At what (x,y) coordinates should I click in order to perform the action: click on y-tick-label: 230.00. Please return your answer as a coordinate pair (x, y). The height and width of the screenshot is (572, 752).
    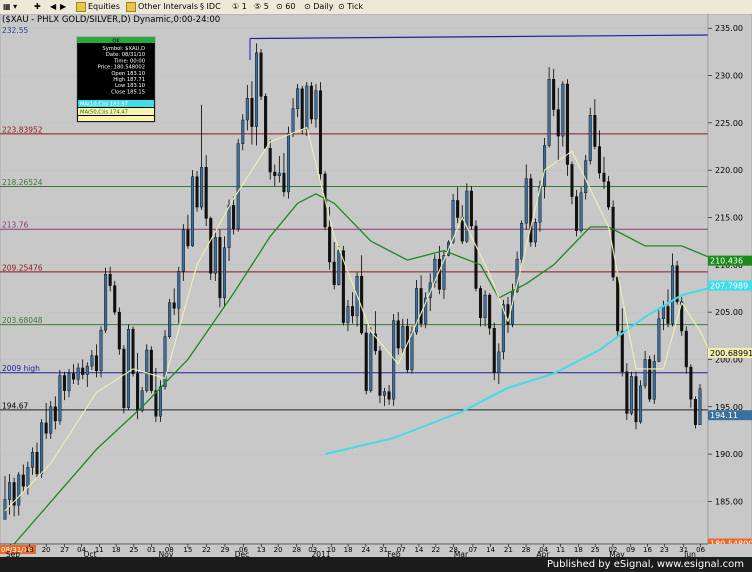
    Looking at the image, I should click on (729, 76).